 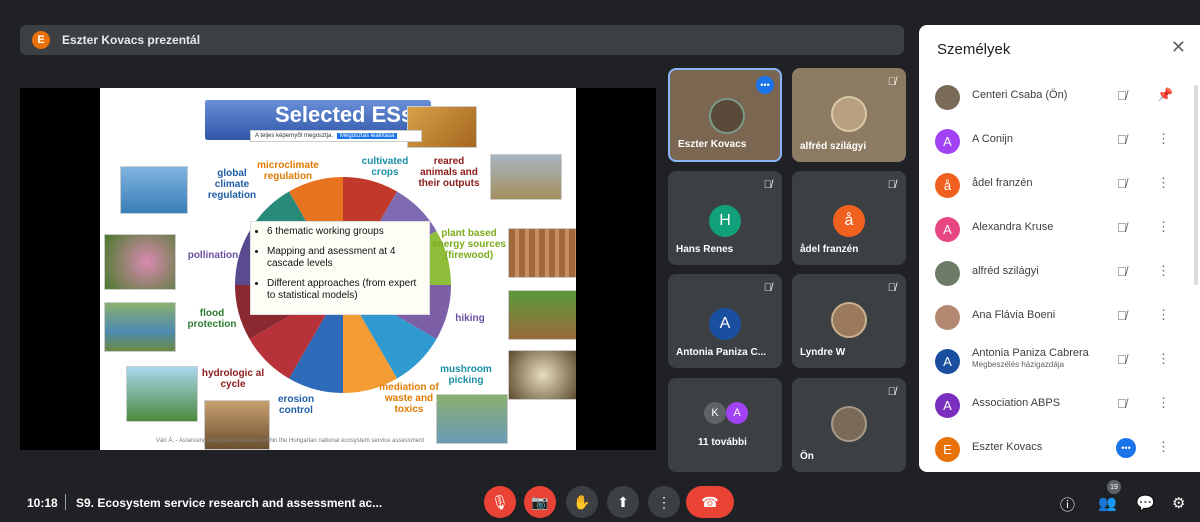 What do you see at coordinates (1059, 185) in the screenshot?
I see `list-item: å ådel franzén 🎙̸ ⋮` at bounding box center [1059, 185].